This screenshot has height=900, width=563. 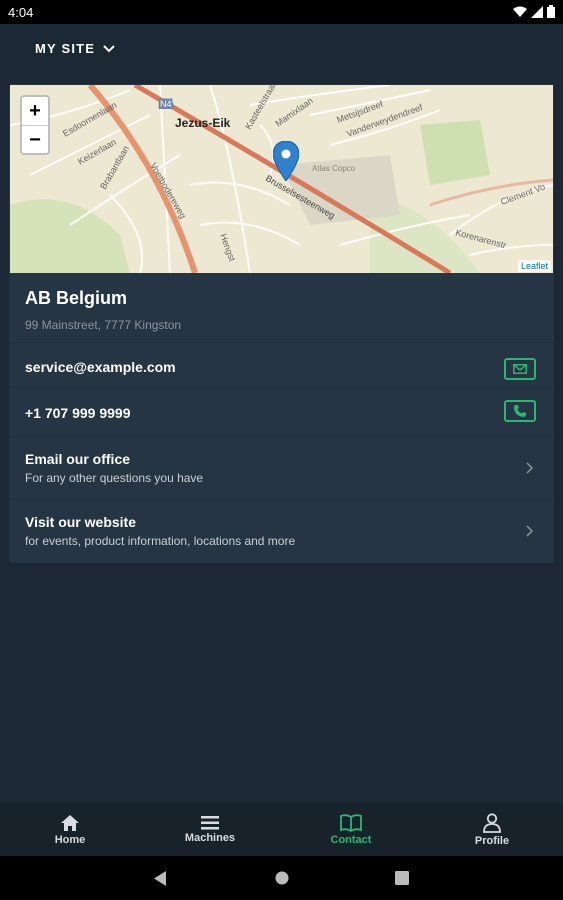 I want to click on nav-profile: Profile, so click(x=492, y=829).